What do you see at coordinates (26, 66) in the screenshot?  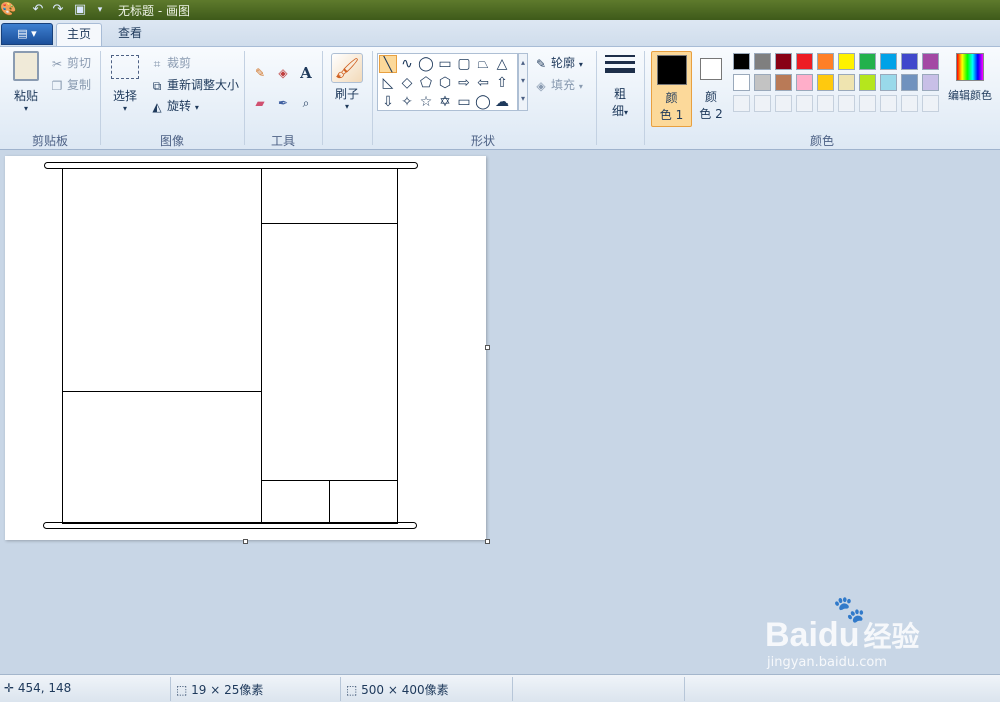 I see `clipboard-icon` at bounding box center [26, 66].